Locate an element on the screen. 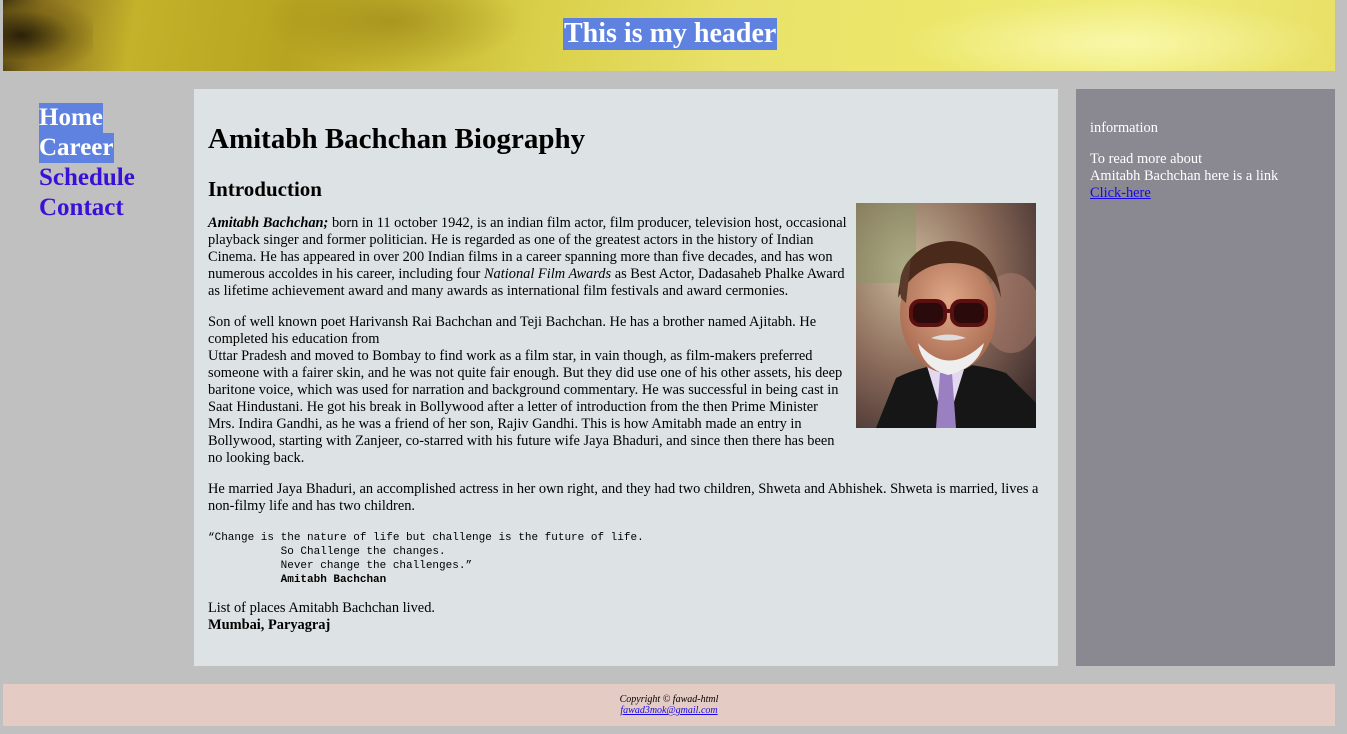 The image size is (1347, 734). copyright-text: Copyright © fawad-html is located at coordinates (669, 699).